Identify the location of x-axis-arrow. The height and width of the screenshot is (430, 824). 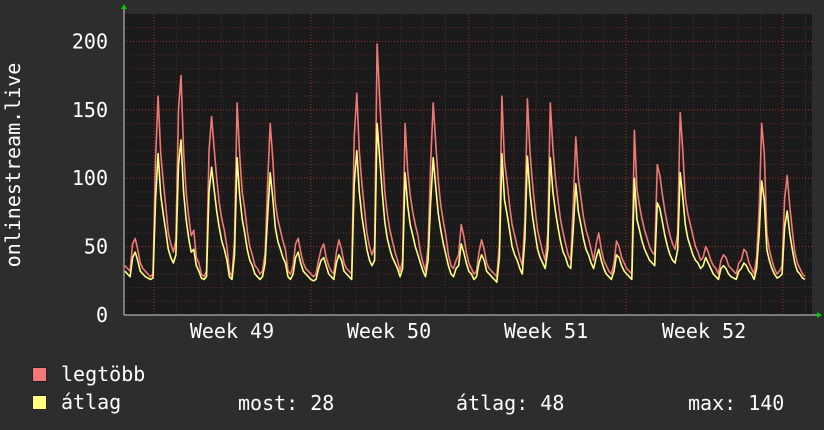
(819, 315).